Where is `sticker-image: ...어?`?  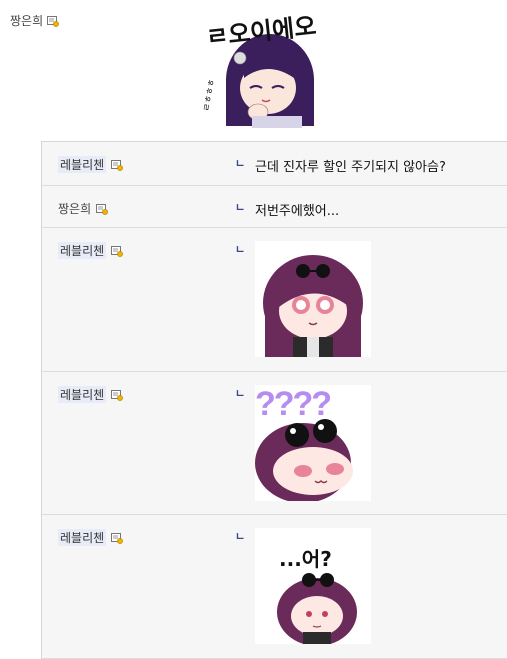
sticker-image: ...어? is located at coordinates (313, 586).